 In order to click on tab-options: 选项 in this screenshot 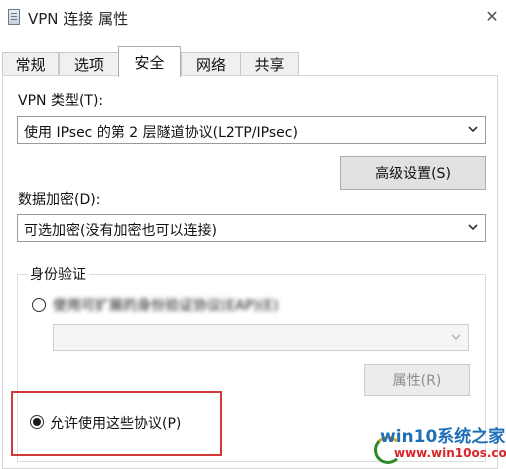, I will do `click(89, 64)`.